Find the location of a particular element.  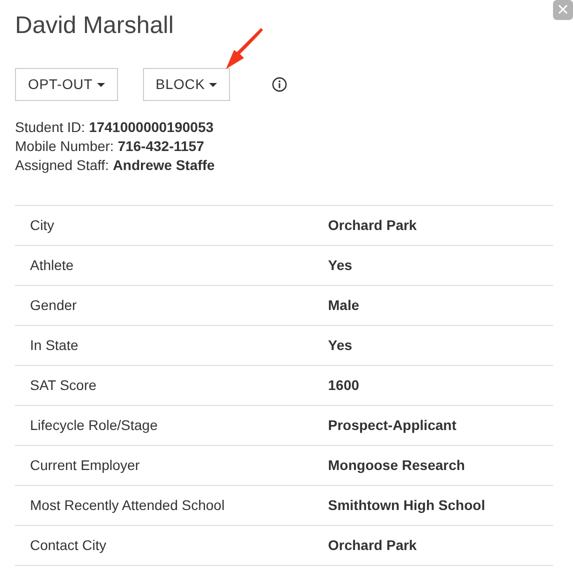

field-label: Lifecycle Role/Stage is located at coordinates (94, 425).